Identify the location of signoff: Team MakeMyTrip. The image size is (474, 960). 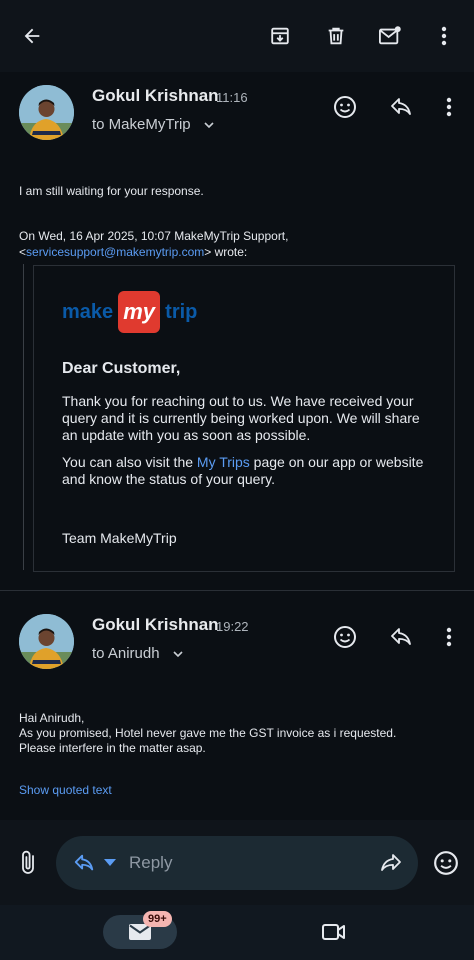
(119, 538).